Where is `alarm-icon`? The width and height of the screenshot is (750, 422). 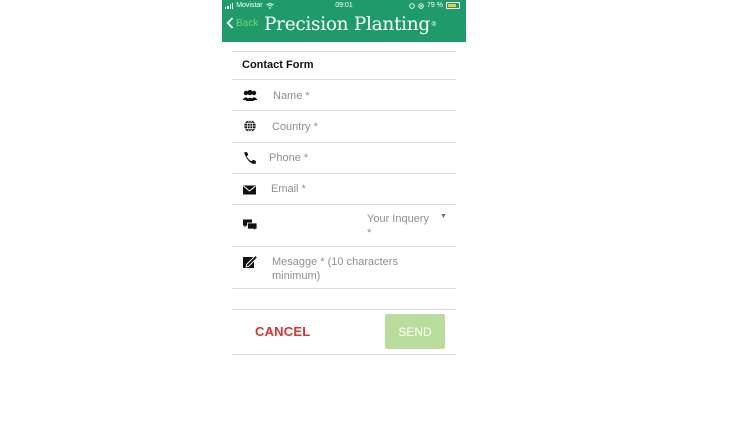 alarm-icon is located at coordinates (412, 5).